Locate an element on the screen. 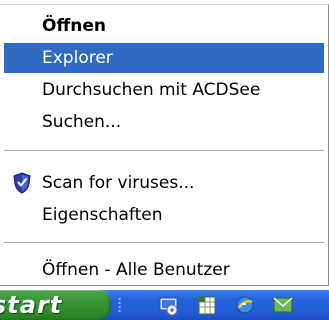 The image size is (329, 320). menu-item-browse-acdsee: Durchsuchen mit ACDSee is located at coordinates (164, 90).